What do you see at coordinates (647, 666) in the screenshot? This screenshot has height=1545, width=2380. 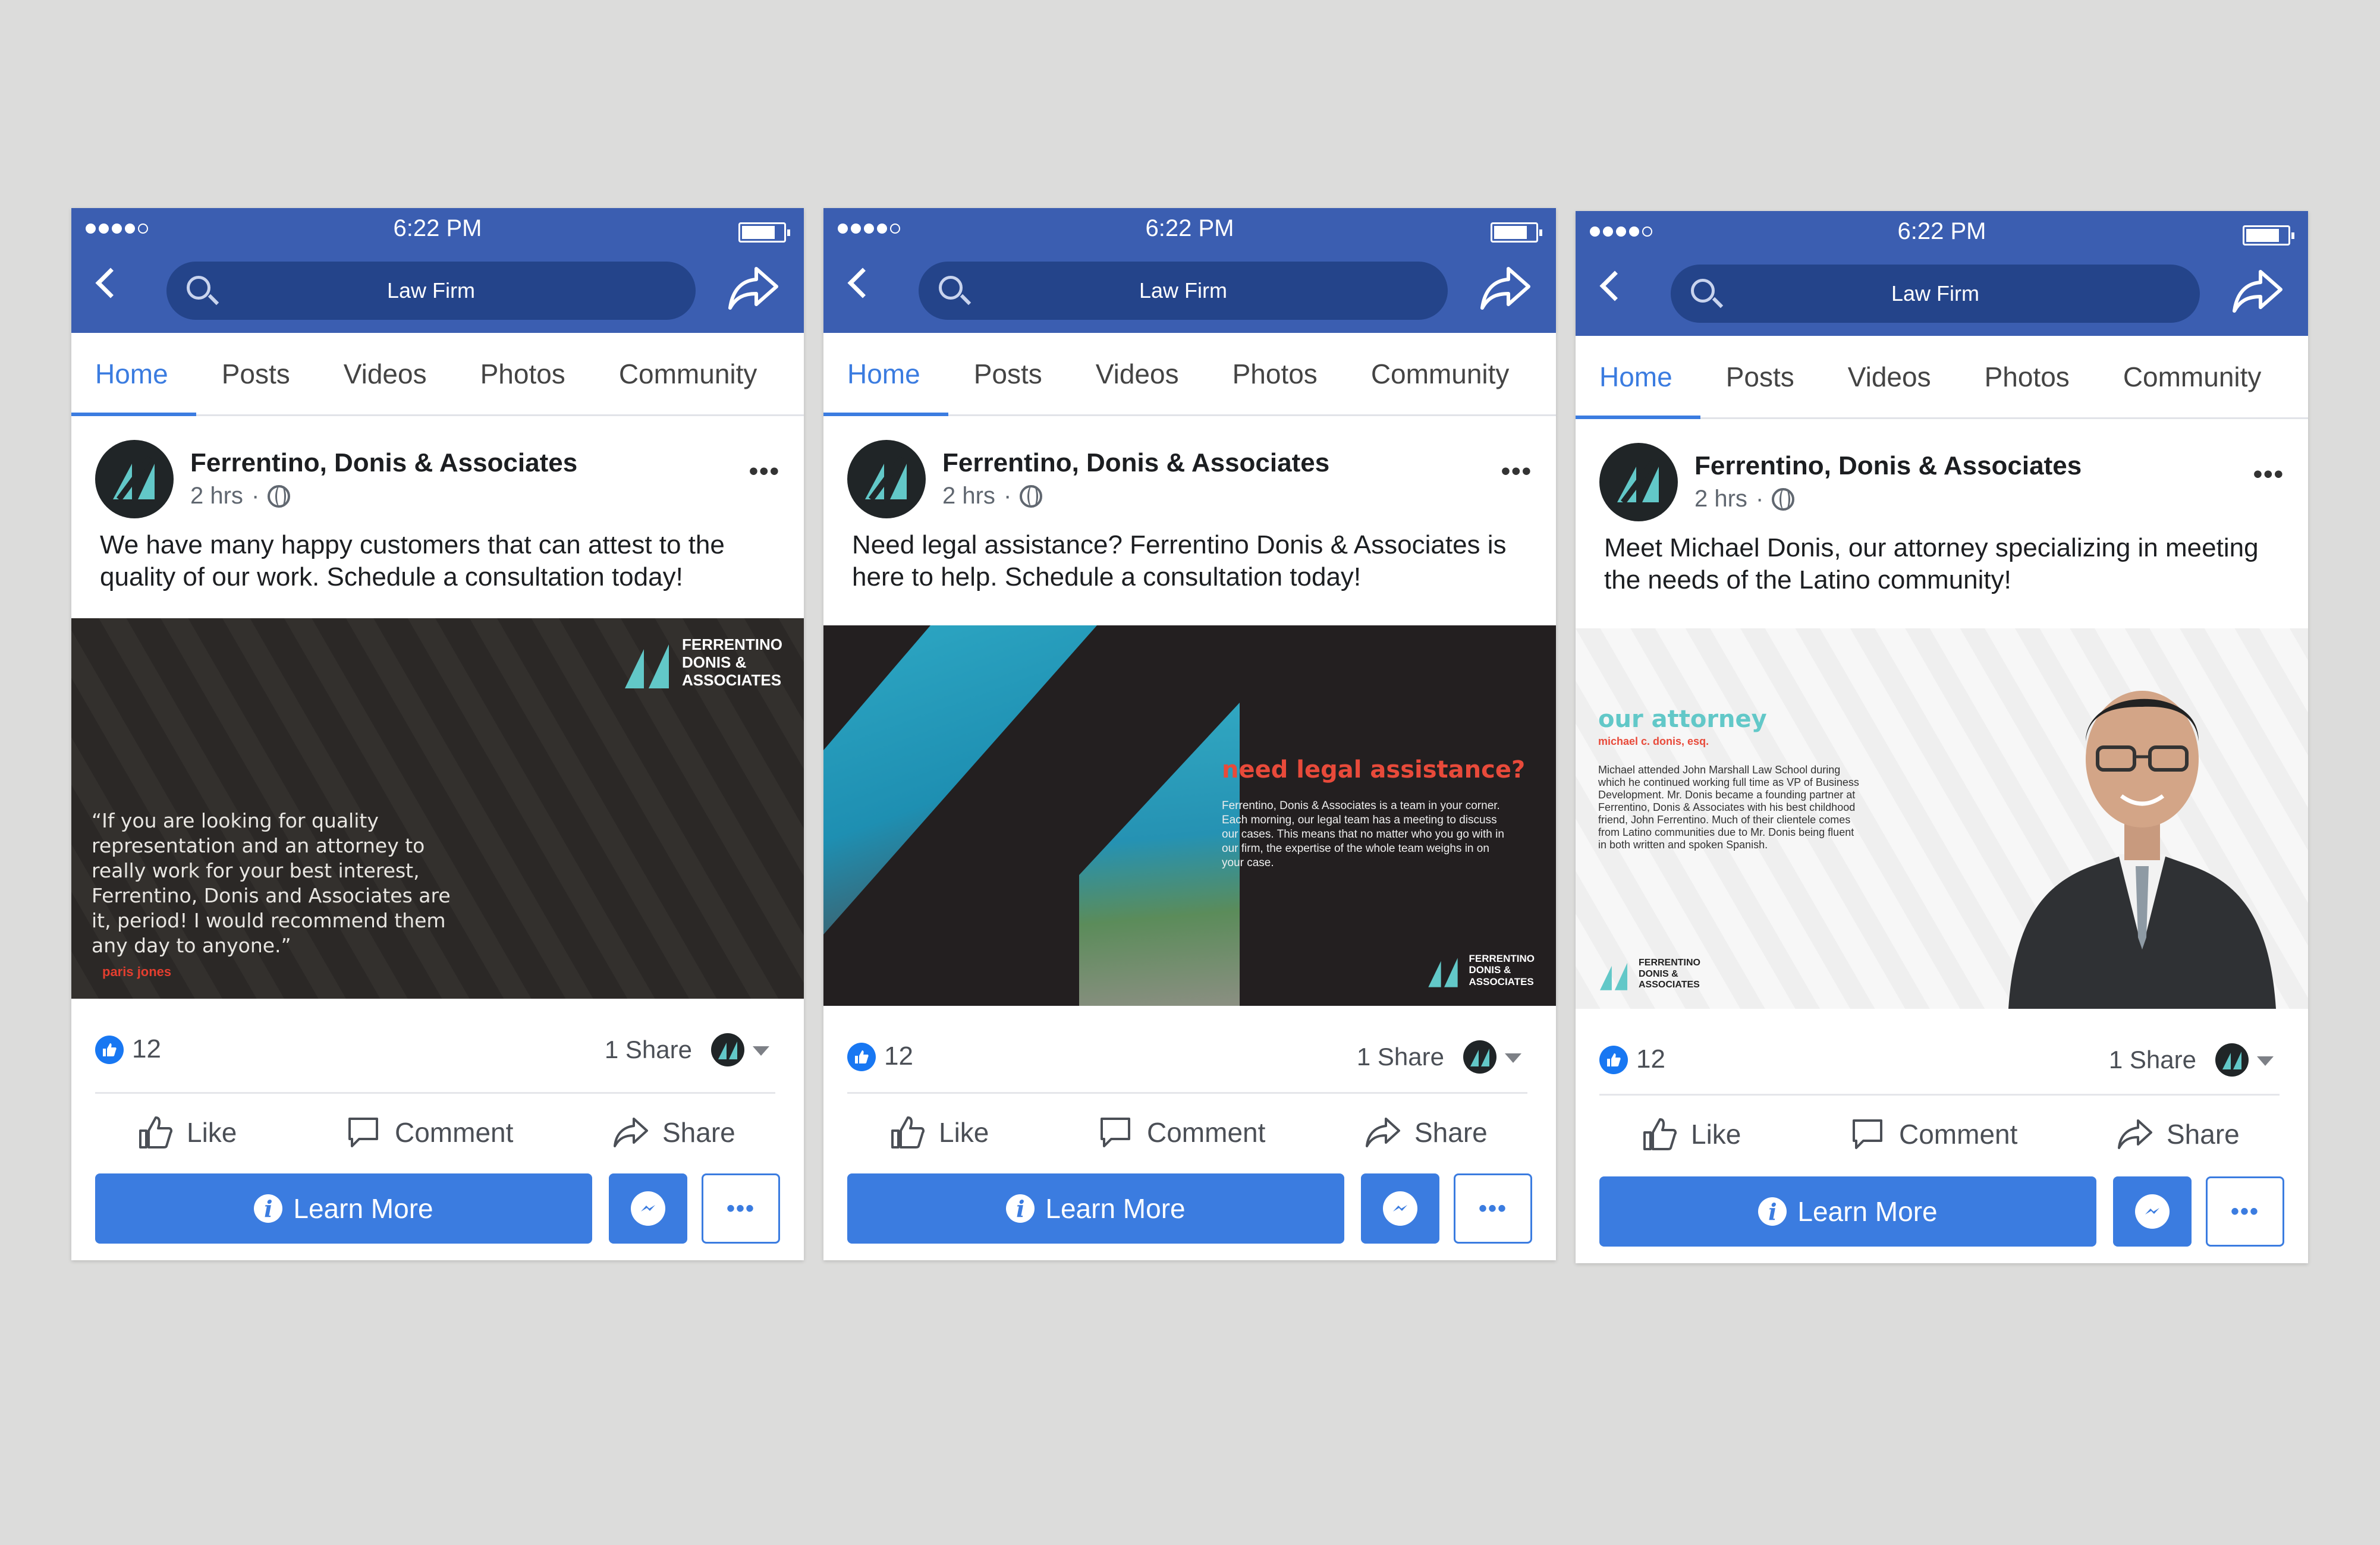 I see `brand-mark-icon` at bounding box center [647, 666].